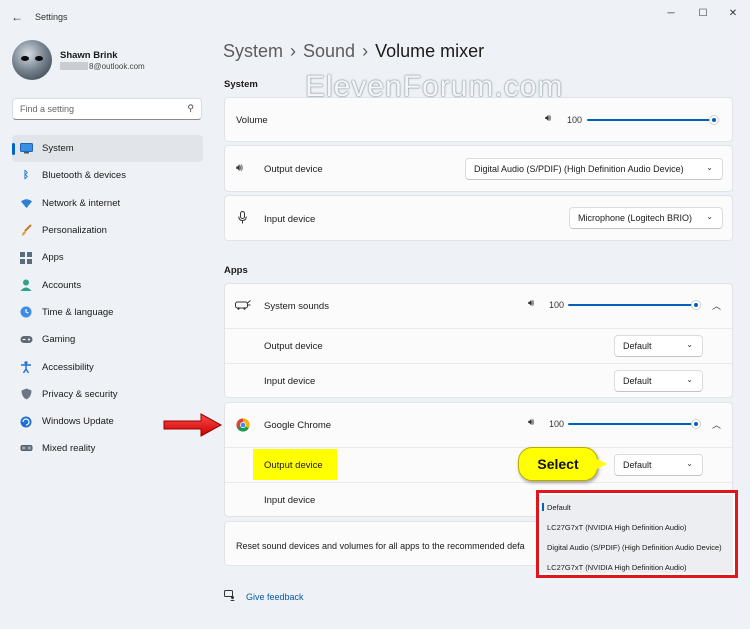  What do you see at coordinates (107, 203) in the screenshot?
I see `sidebar-item-network: Network & internet` at bounding box center [107, 203].